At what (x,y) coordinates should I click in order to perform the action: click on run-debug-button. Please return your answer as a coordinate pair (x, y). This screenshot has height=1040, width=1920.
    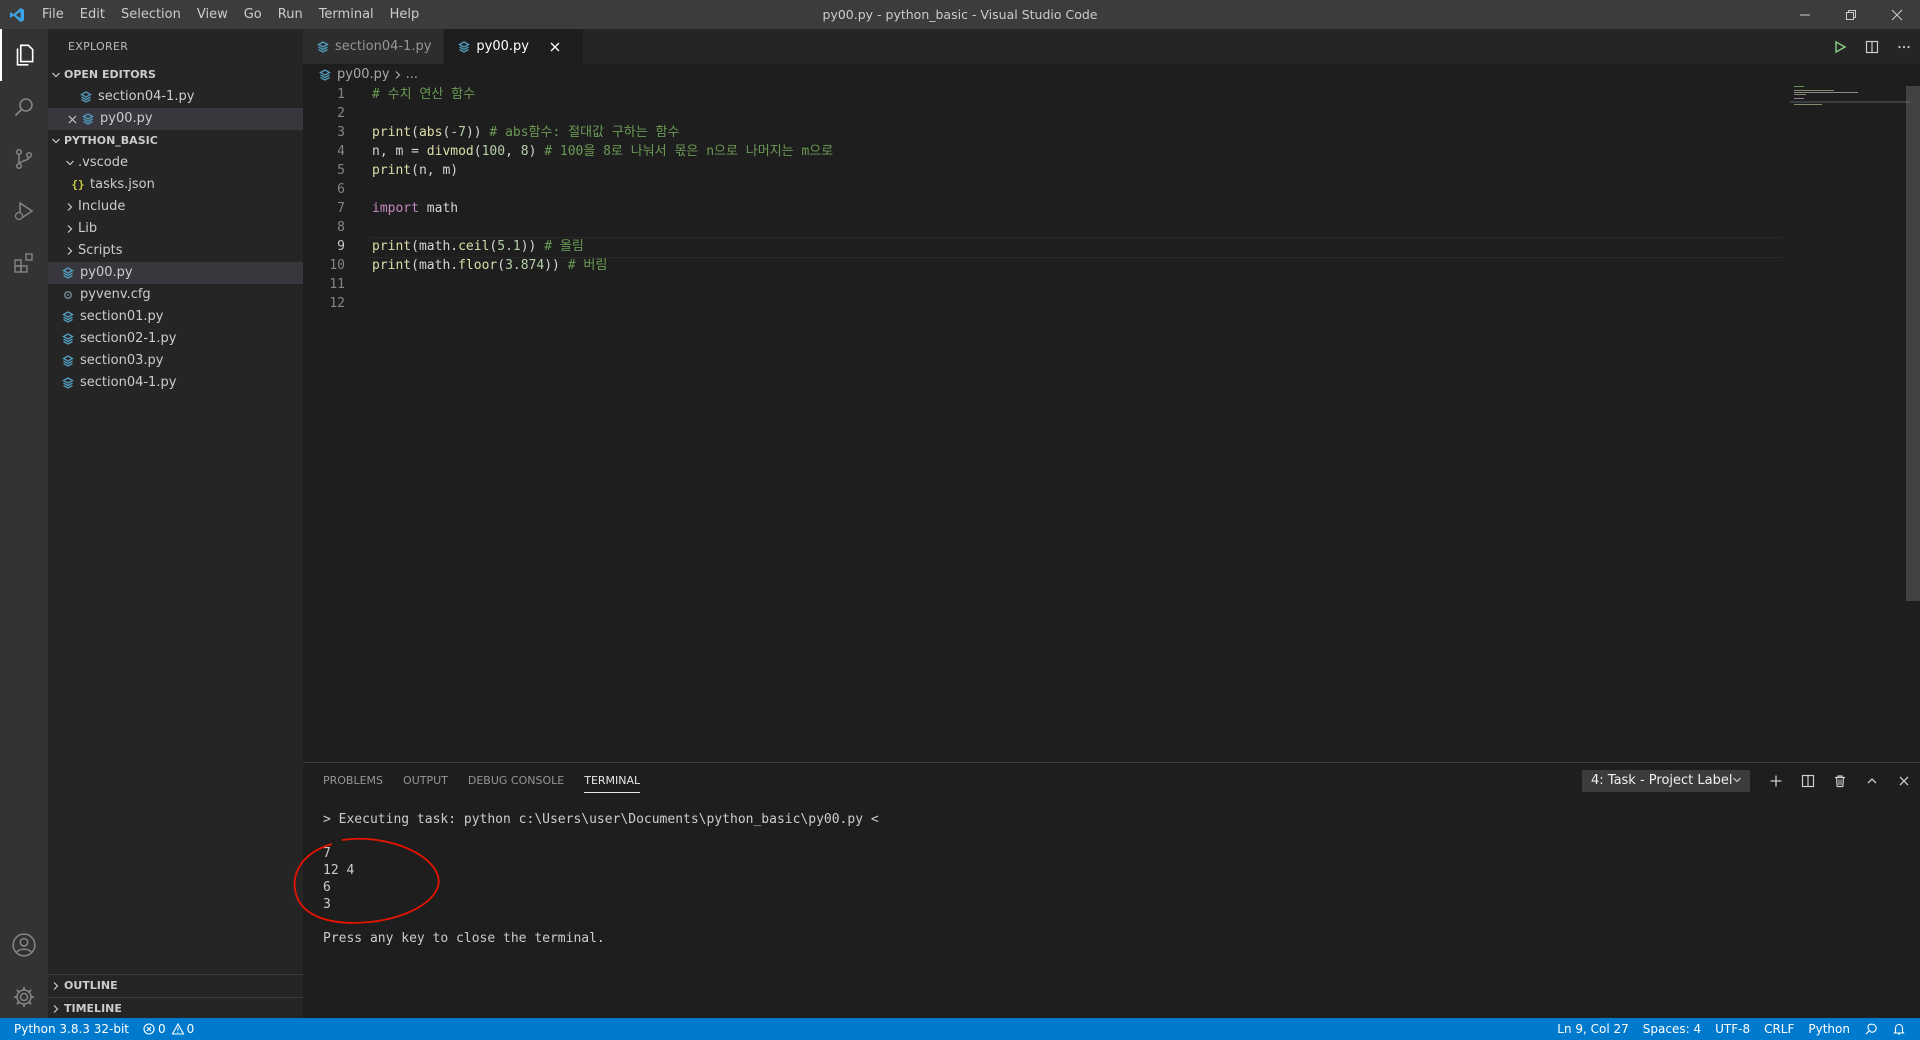
    Looking at the image, I should click on (24, 211).